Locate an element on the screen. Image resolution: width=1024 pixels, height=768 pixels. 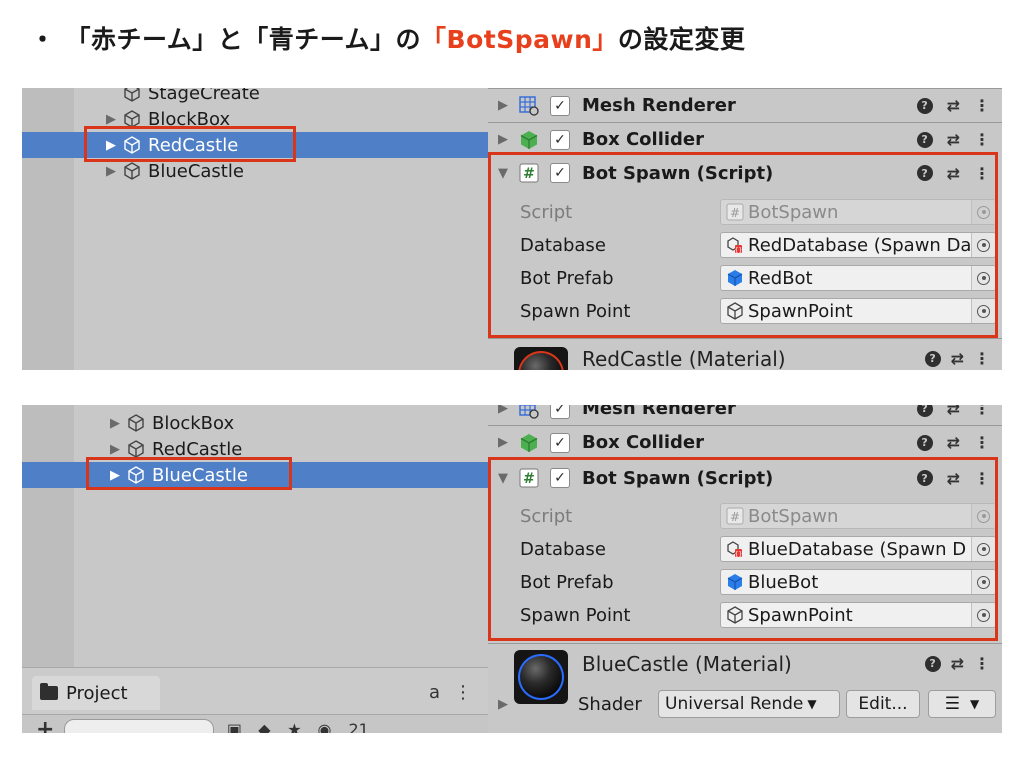
project-tab: Project is located at coordinates (96, 693).